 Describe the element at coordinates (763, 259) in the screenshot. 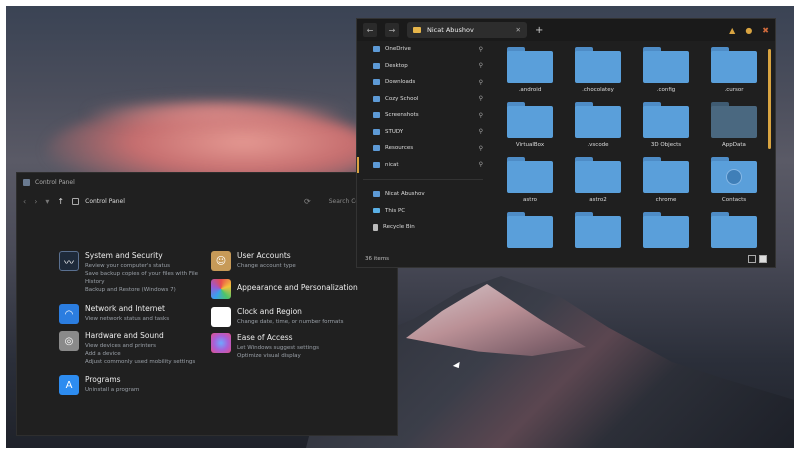

I see `icons-view-button` at that location.